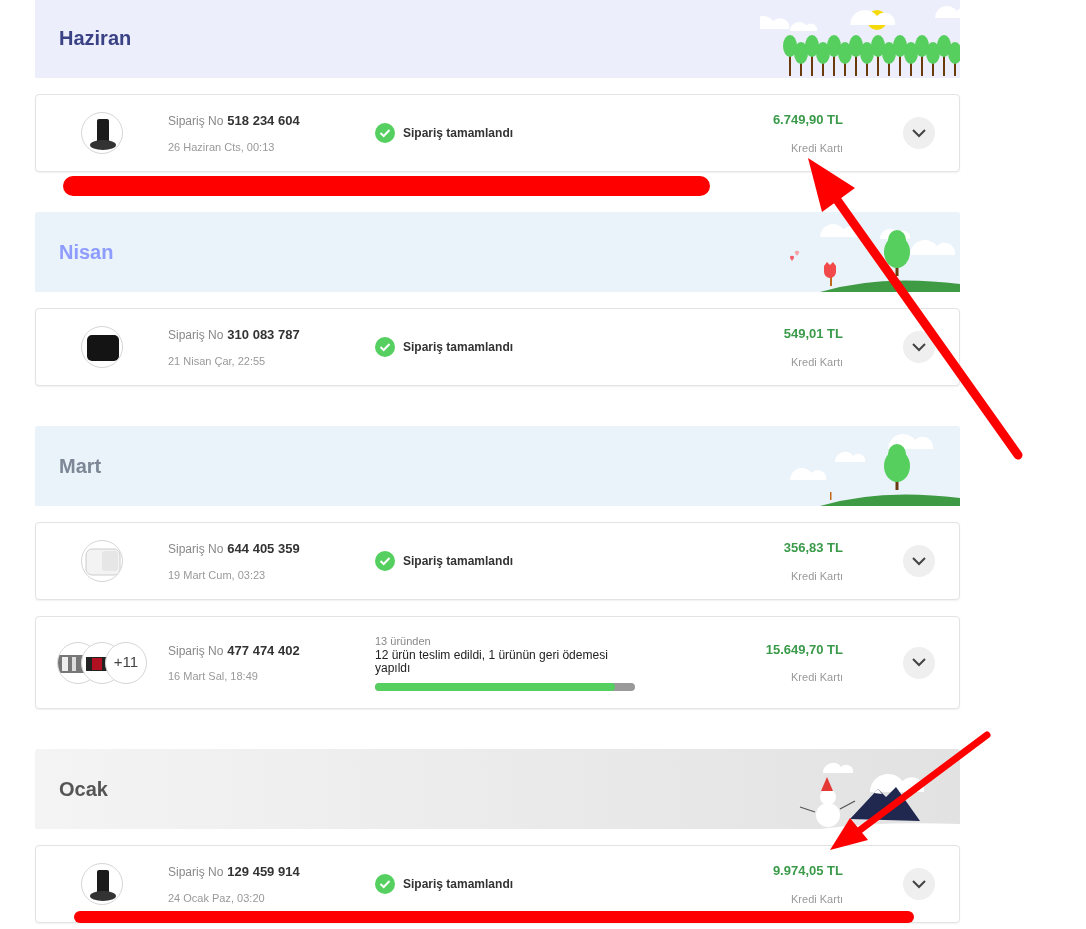  I want to click on order-status: 12 ürün teslim edildi, 1 ürünün geri ödemesi yapıldı, so click(492, 662).